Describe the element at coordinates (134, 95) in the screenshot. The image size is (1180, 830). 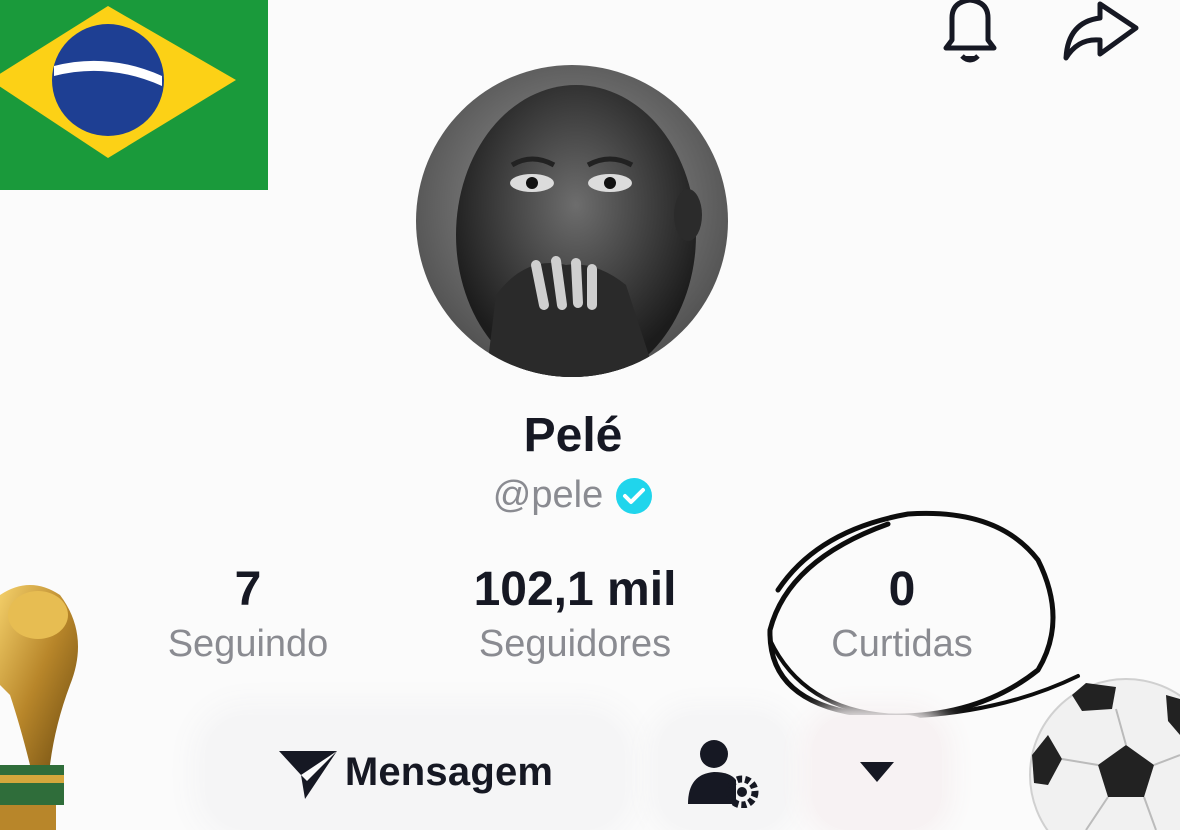
I see `brazil-flag-sticker` at that location.